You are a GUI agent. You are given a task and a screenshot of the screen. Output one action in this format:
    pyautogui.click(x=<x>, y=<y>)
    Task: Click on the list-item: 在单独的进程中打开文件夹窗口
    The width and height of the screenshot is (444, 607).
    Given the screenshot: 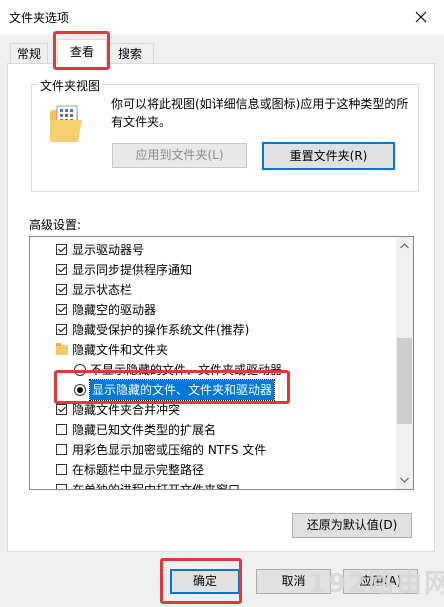 What is the action you would take?
    pyautogui.click(x=213, y=485)
    